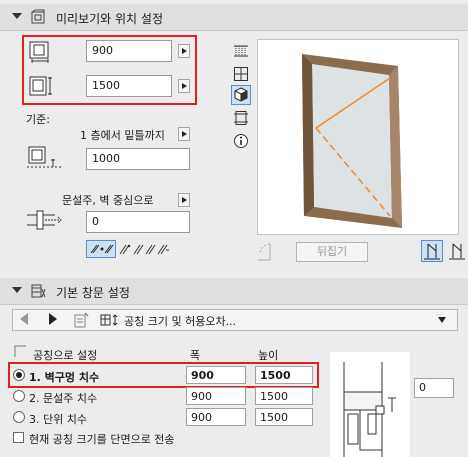 This screenshot has width=468, height=457. I want to click on 3d-view-button, so click(241, 95).